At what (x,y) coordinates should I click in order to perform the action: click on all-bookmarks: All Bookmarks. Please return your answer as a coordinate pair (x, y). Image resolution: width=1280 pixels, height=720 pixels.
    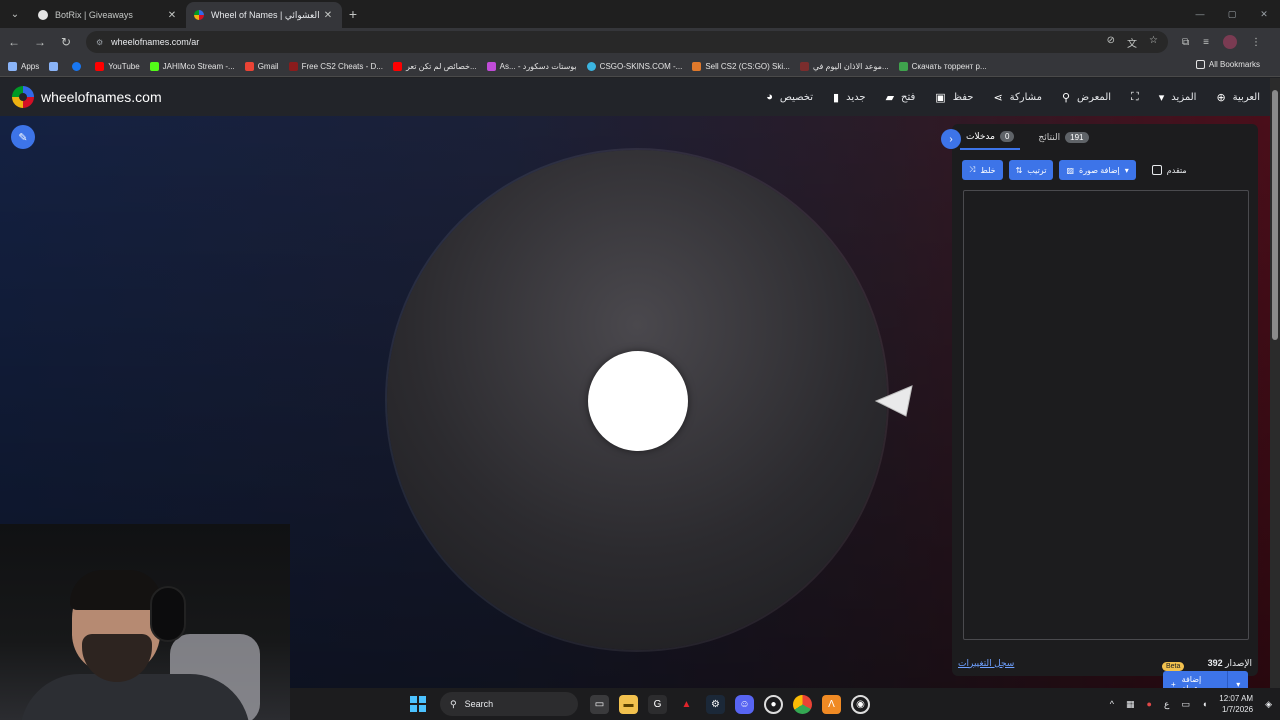
    Looking at the image, I should click on (1227, 64).